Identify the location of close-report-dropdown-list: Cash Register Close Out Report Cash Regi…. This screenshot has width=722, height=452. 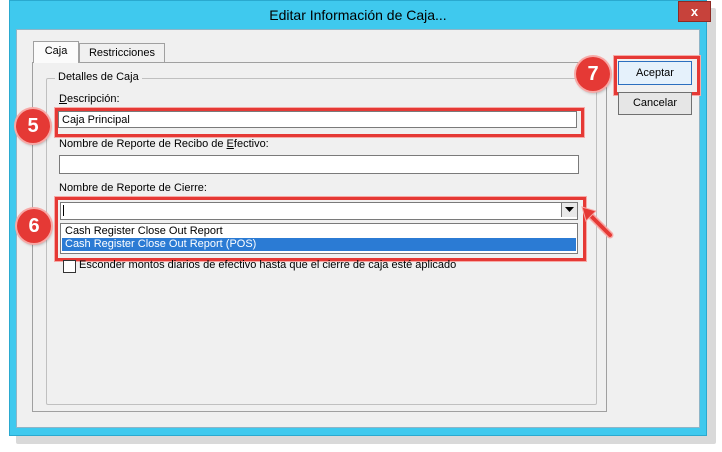
(319, 238).